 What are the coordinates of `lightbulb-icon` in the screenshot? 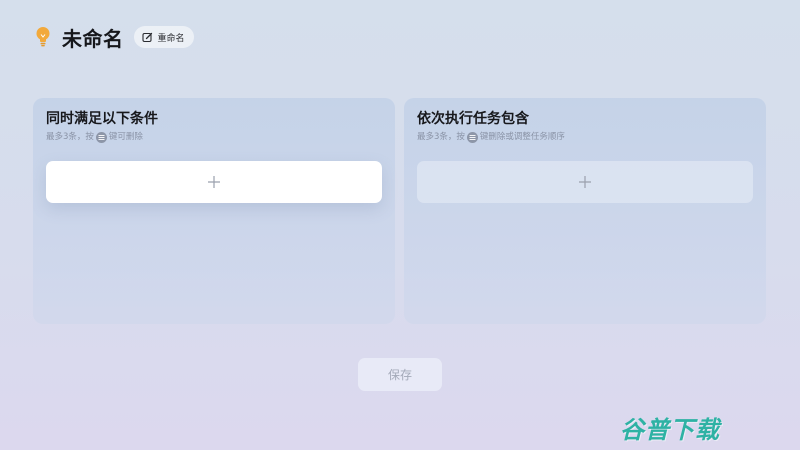 It's located at (43, 37).